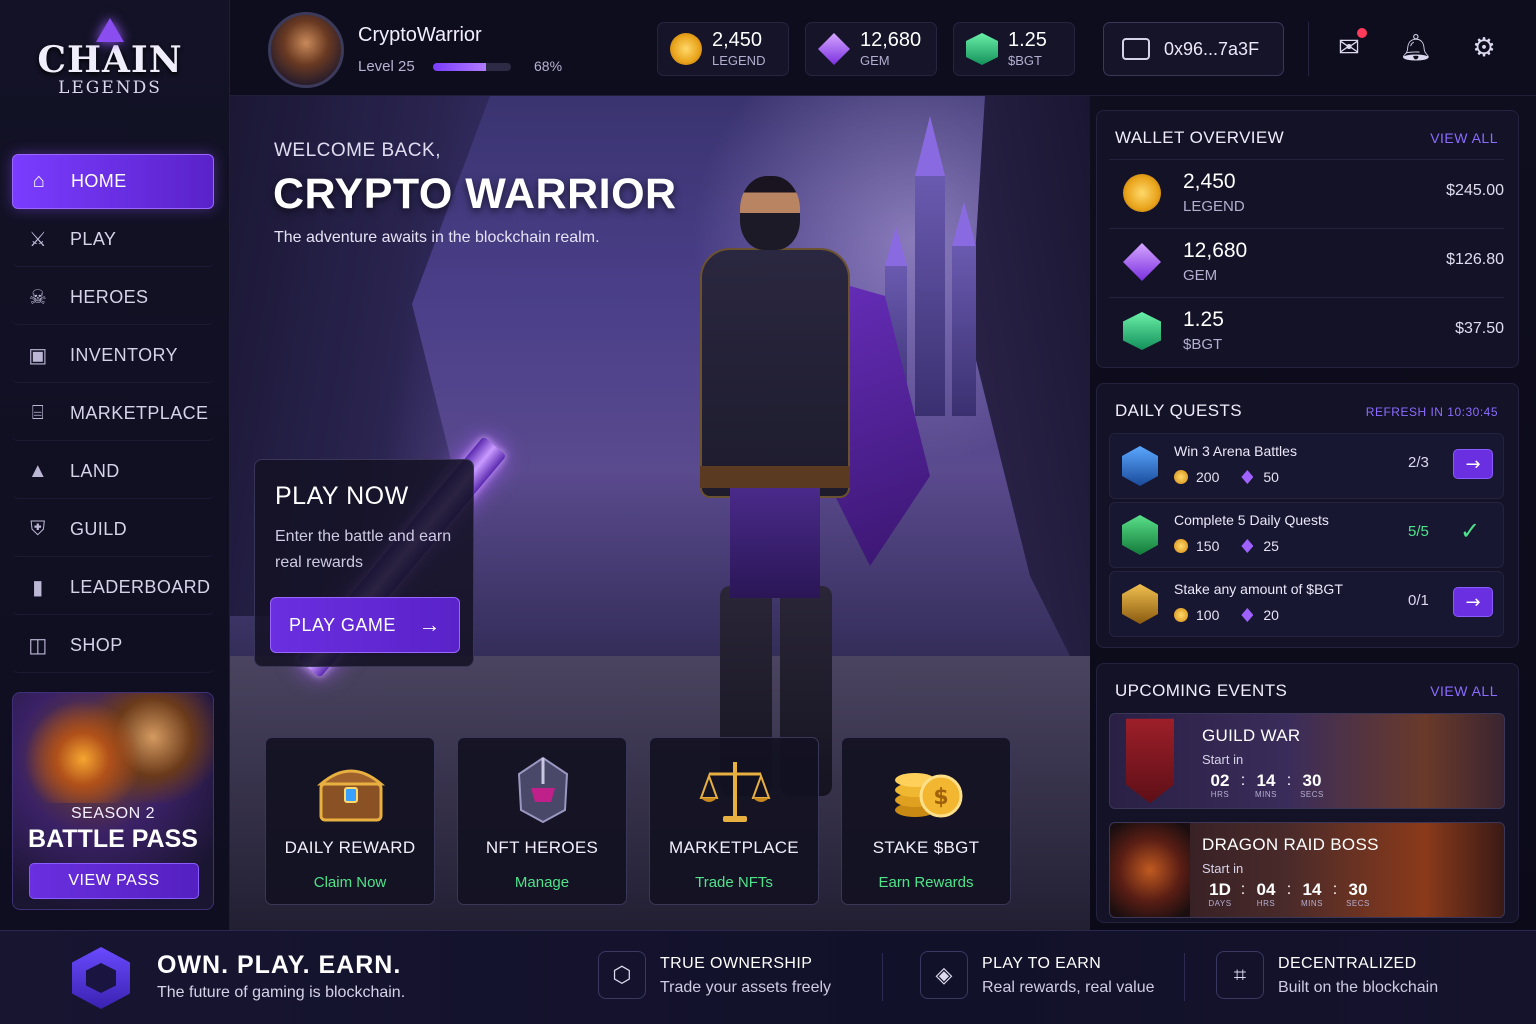  Describe the element at coordinates (1266, 780) in the screenshot. I see `countdown-value: 14` at that location.